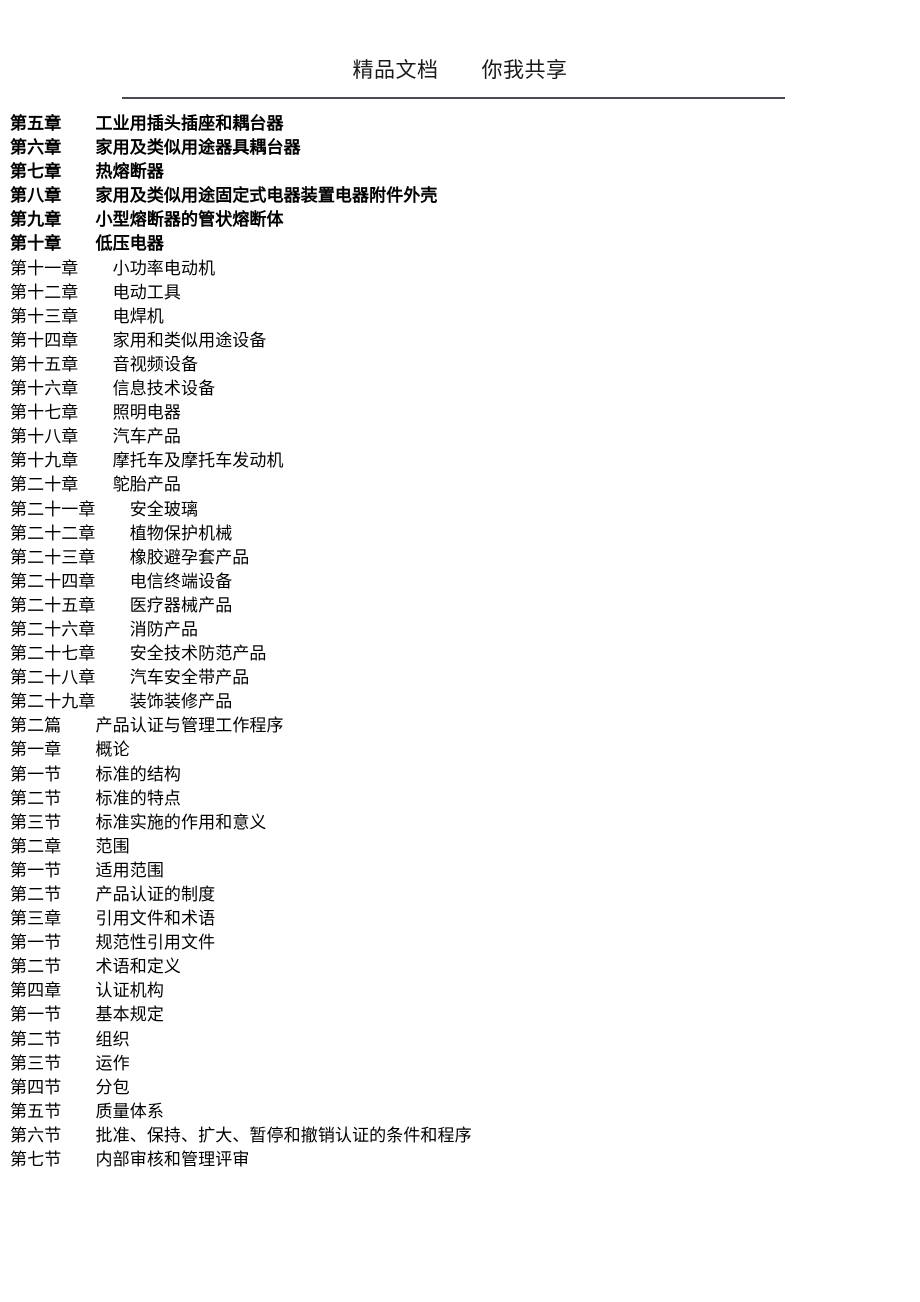  What do you see at coordinates (460, 534) in the screenshot?
I see `toc-entry: 第二十二章 植物保护机械` at bounding box center [460, 534].